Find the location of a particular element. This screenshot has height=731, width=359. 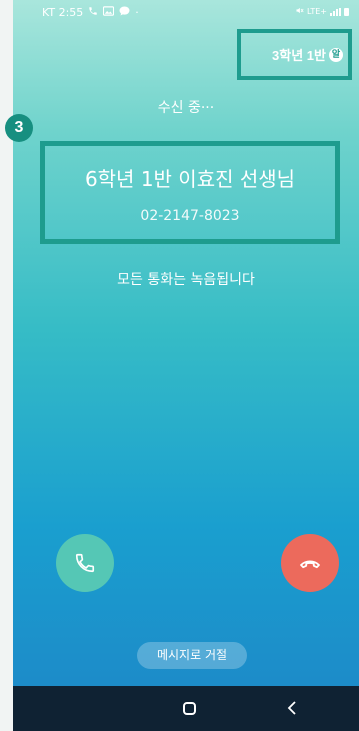

decline-call-button is located at coordinates (310, 563).